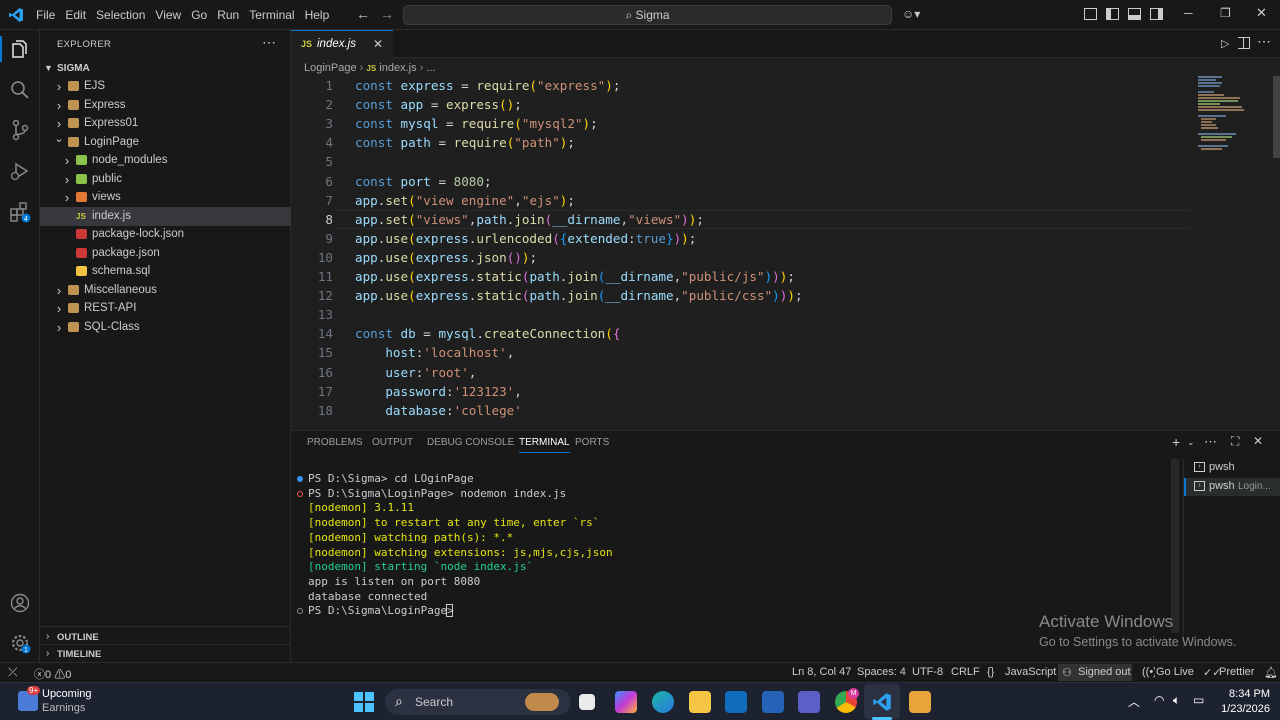 The width and height of the screenshot is (1280, 720). I want to click on taskbar-search: ⌕ Search, so click(478, 702).